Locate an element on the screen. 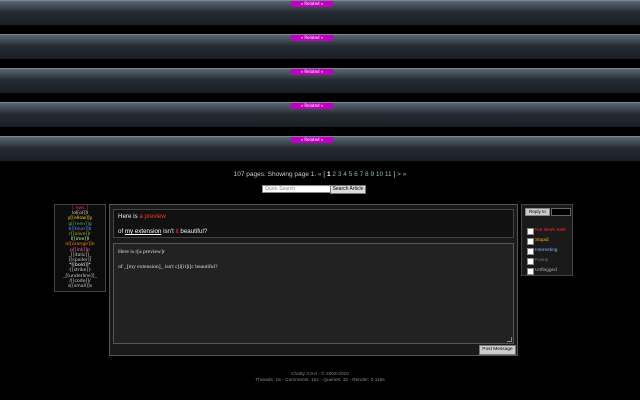 The image size is (640, 400). page-link: 4 is located at coordinates (345, 174).